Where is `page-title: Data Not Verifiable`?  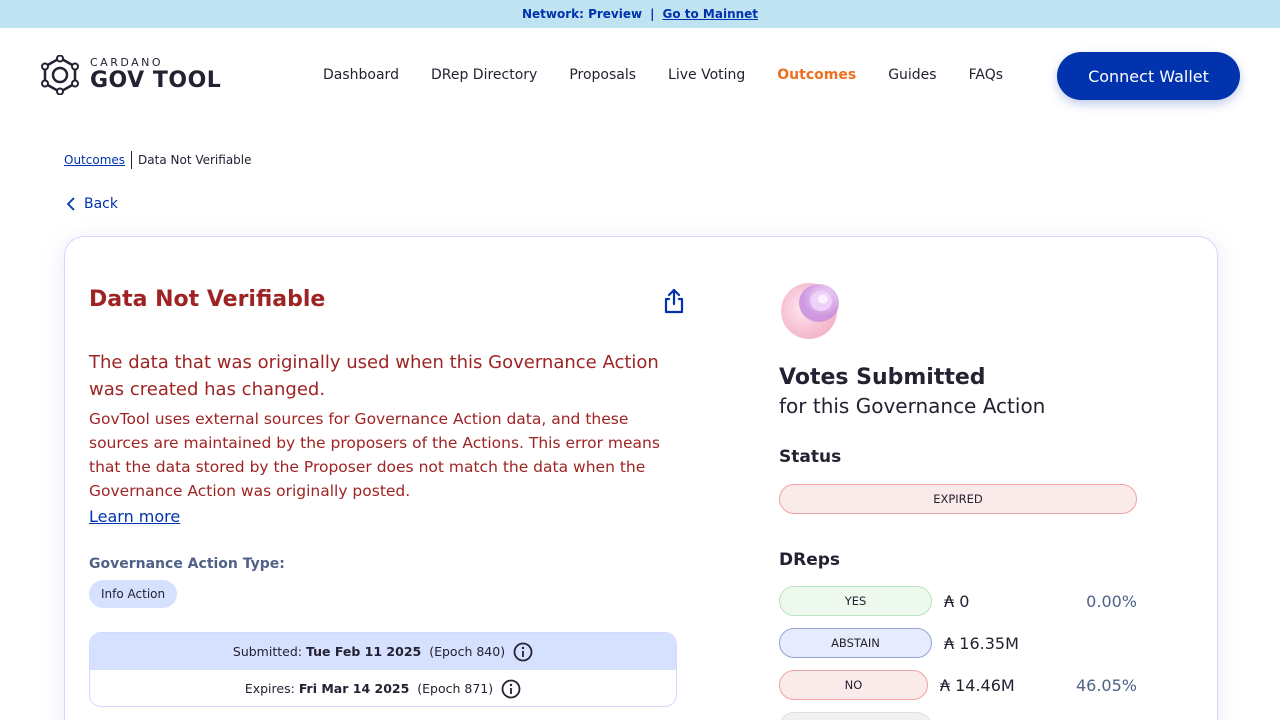 page-title: Data Not Verifiable is located at coordinates (207, 299).